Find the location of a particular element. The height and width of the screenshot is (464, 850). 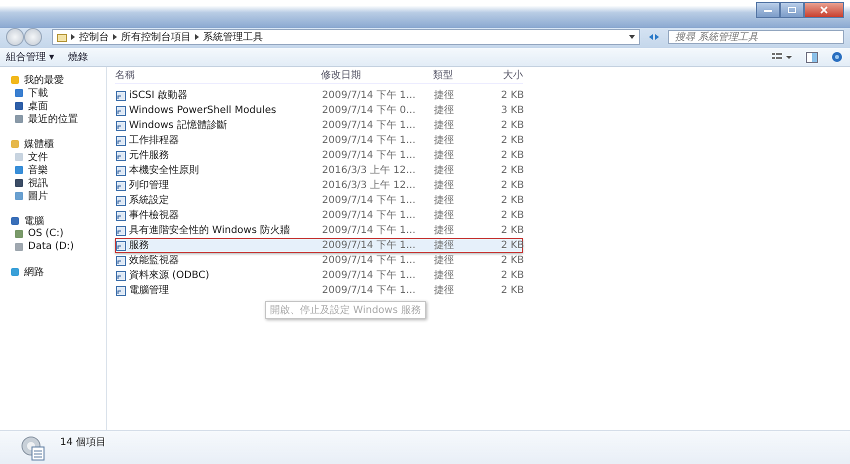

file-row: 工作排程器 2009/7/14 下午 1... 捷徑 2 KB is located at coordinates (319, 140).